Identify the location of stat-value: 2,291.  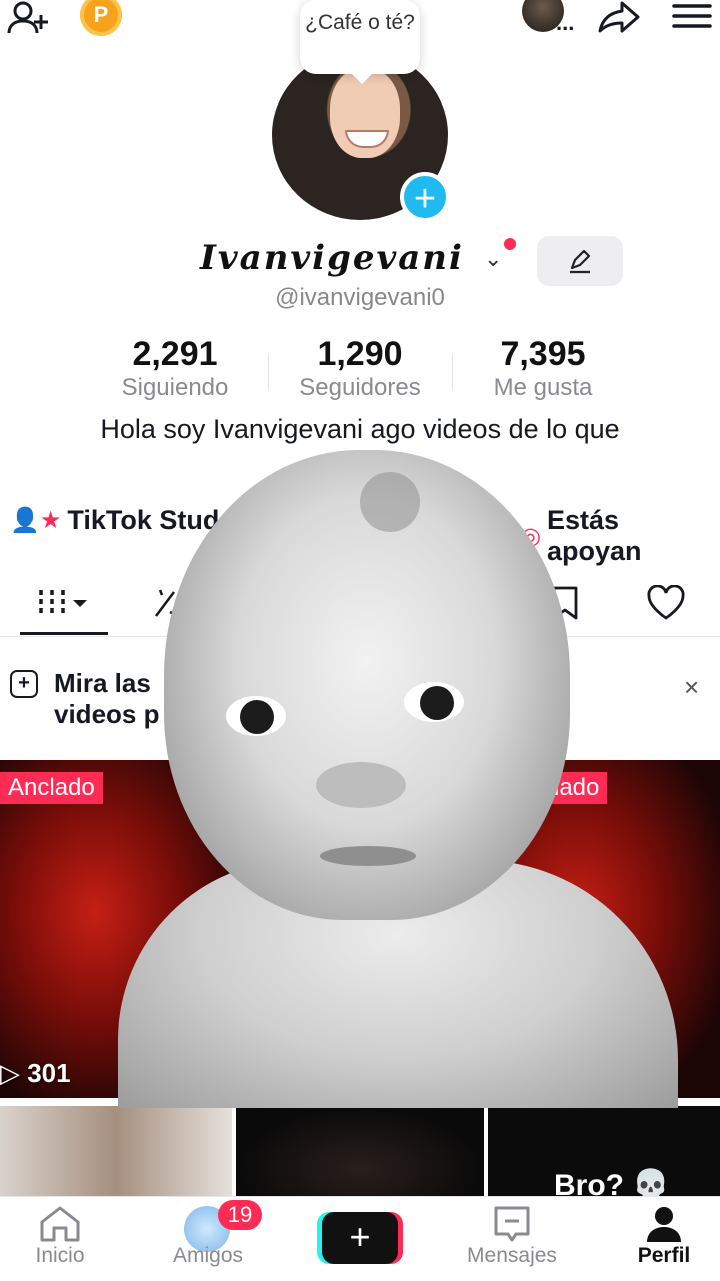
(175, 354).